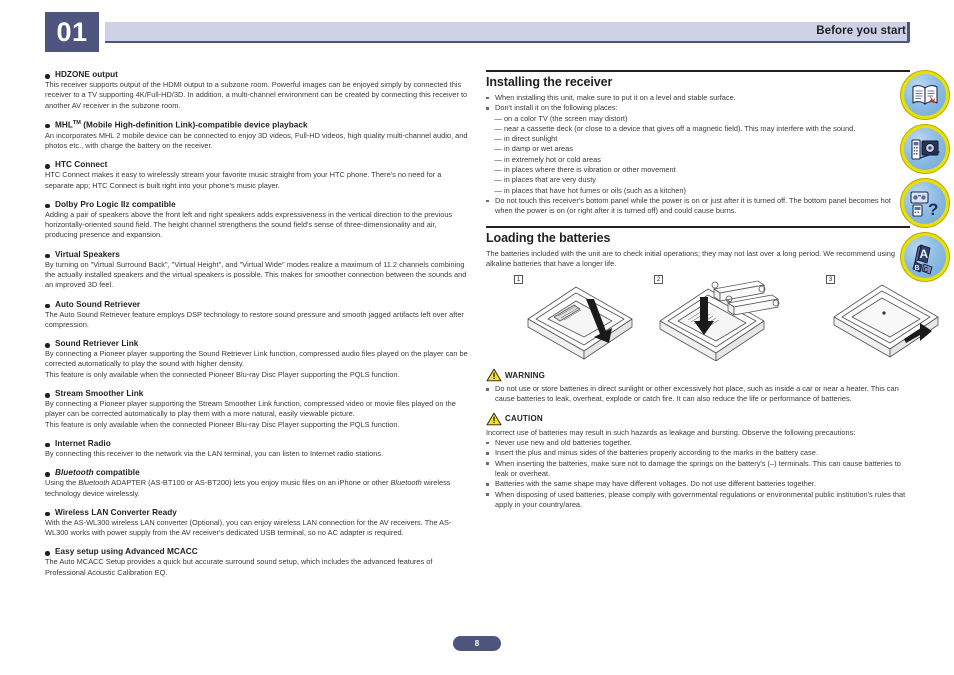  I want to click on remote-insert-batteries-illustration, so click(719, 321).